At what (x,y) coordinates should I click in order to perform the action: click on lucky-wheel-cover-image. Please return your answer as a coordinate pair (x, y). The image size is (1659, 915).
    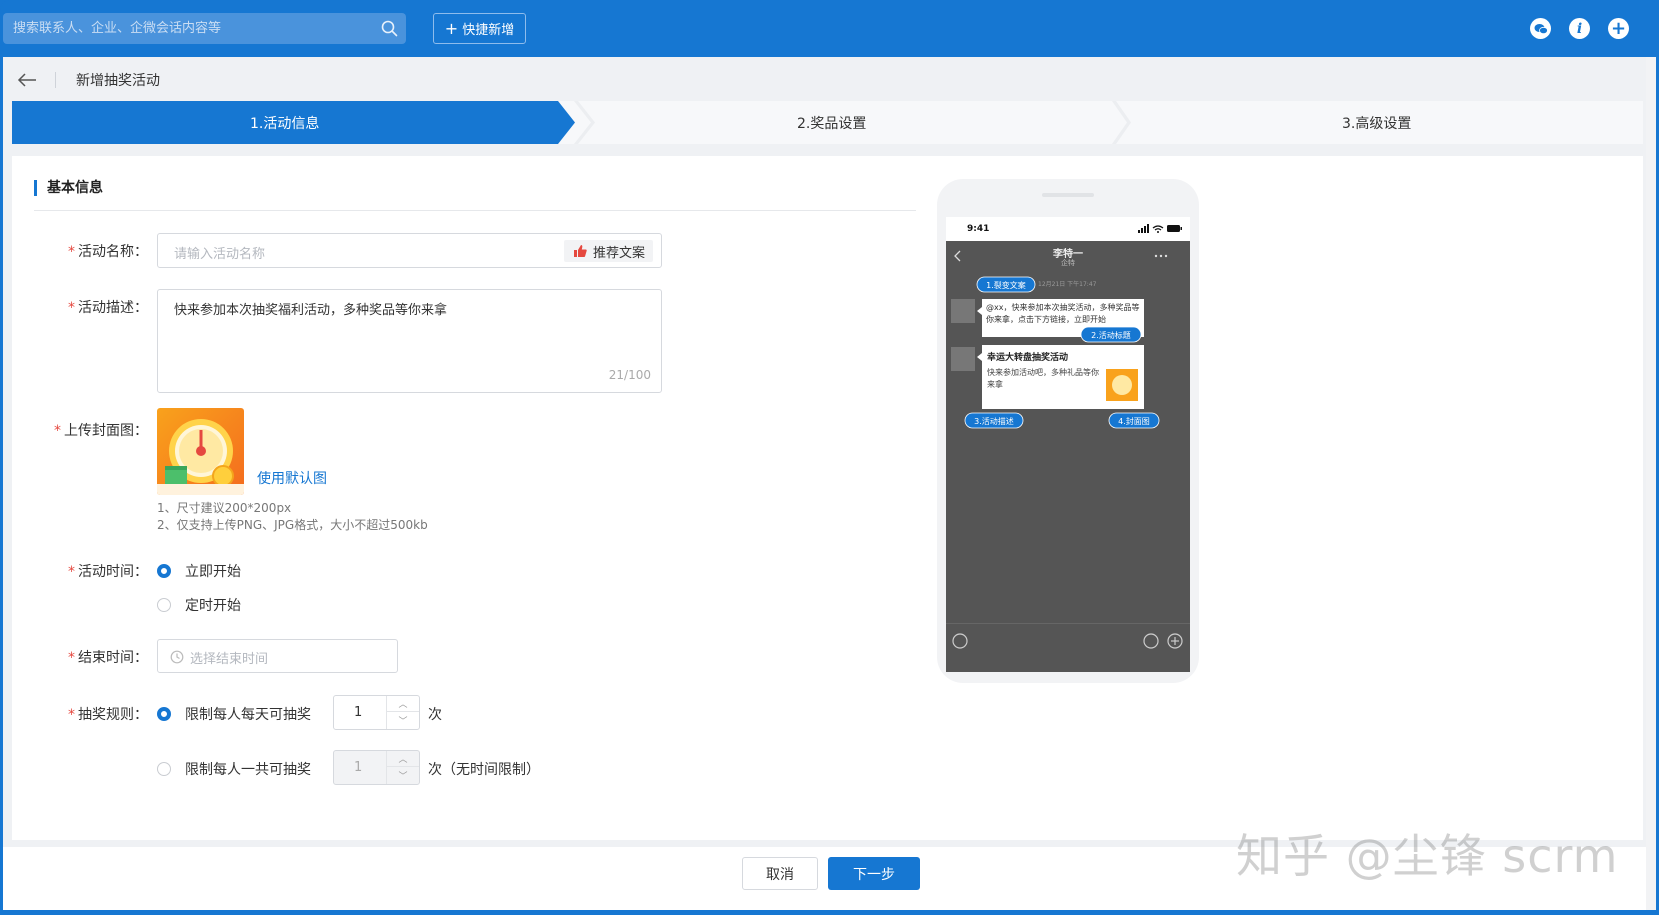
    Looking at the image, I should click on (200, 451).